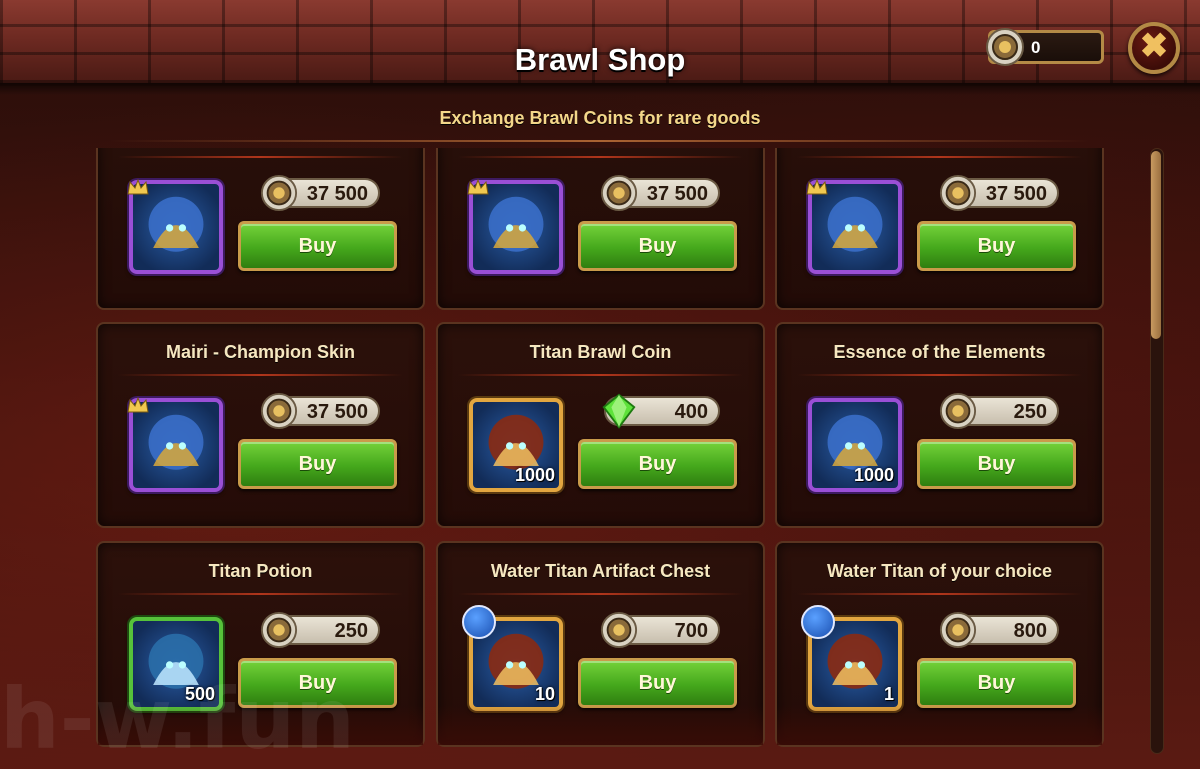  I want to click on hyperion-skin-icon, so click(176, 224).